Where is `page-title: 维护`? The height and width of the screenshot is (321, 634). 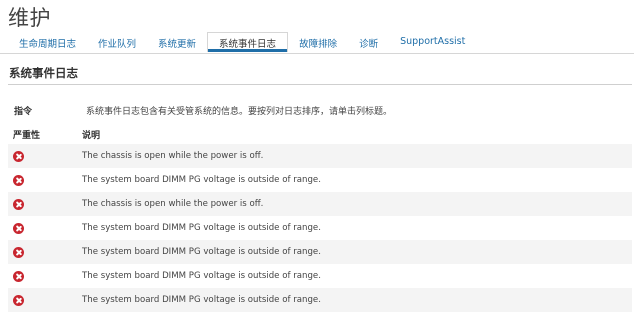 page-title: 维护 is located at coordinates (29, 18).